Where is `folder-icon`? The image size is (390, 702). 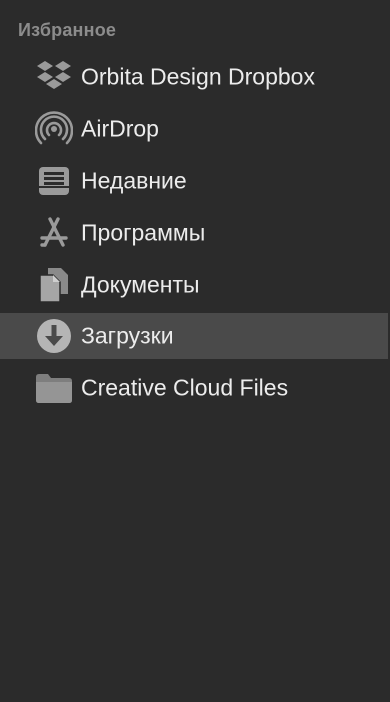 folder-icon is located at coordinates (54, 388).